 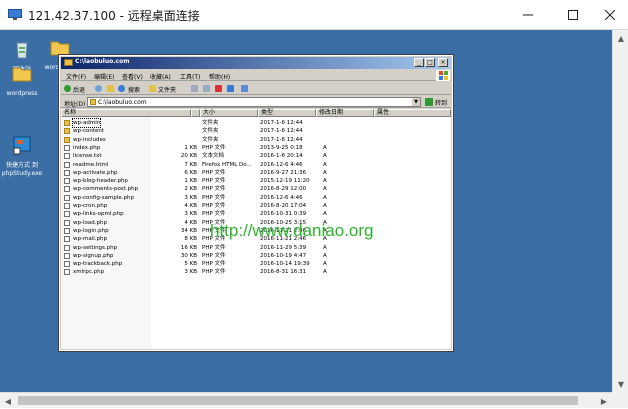 What do you see at coordinates (283, 214) in the screenshot?
I see `cell-date: 2016-10-31 0:39` at bounding box center [283, 214].